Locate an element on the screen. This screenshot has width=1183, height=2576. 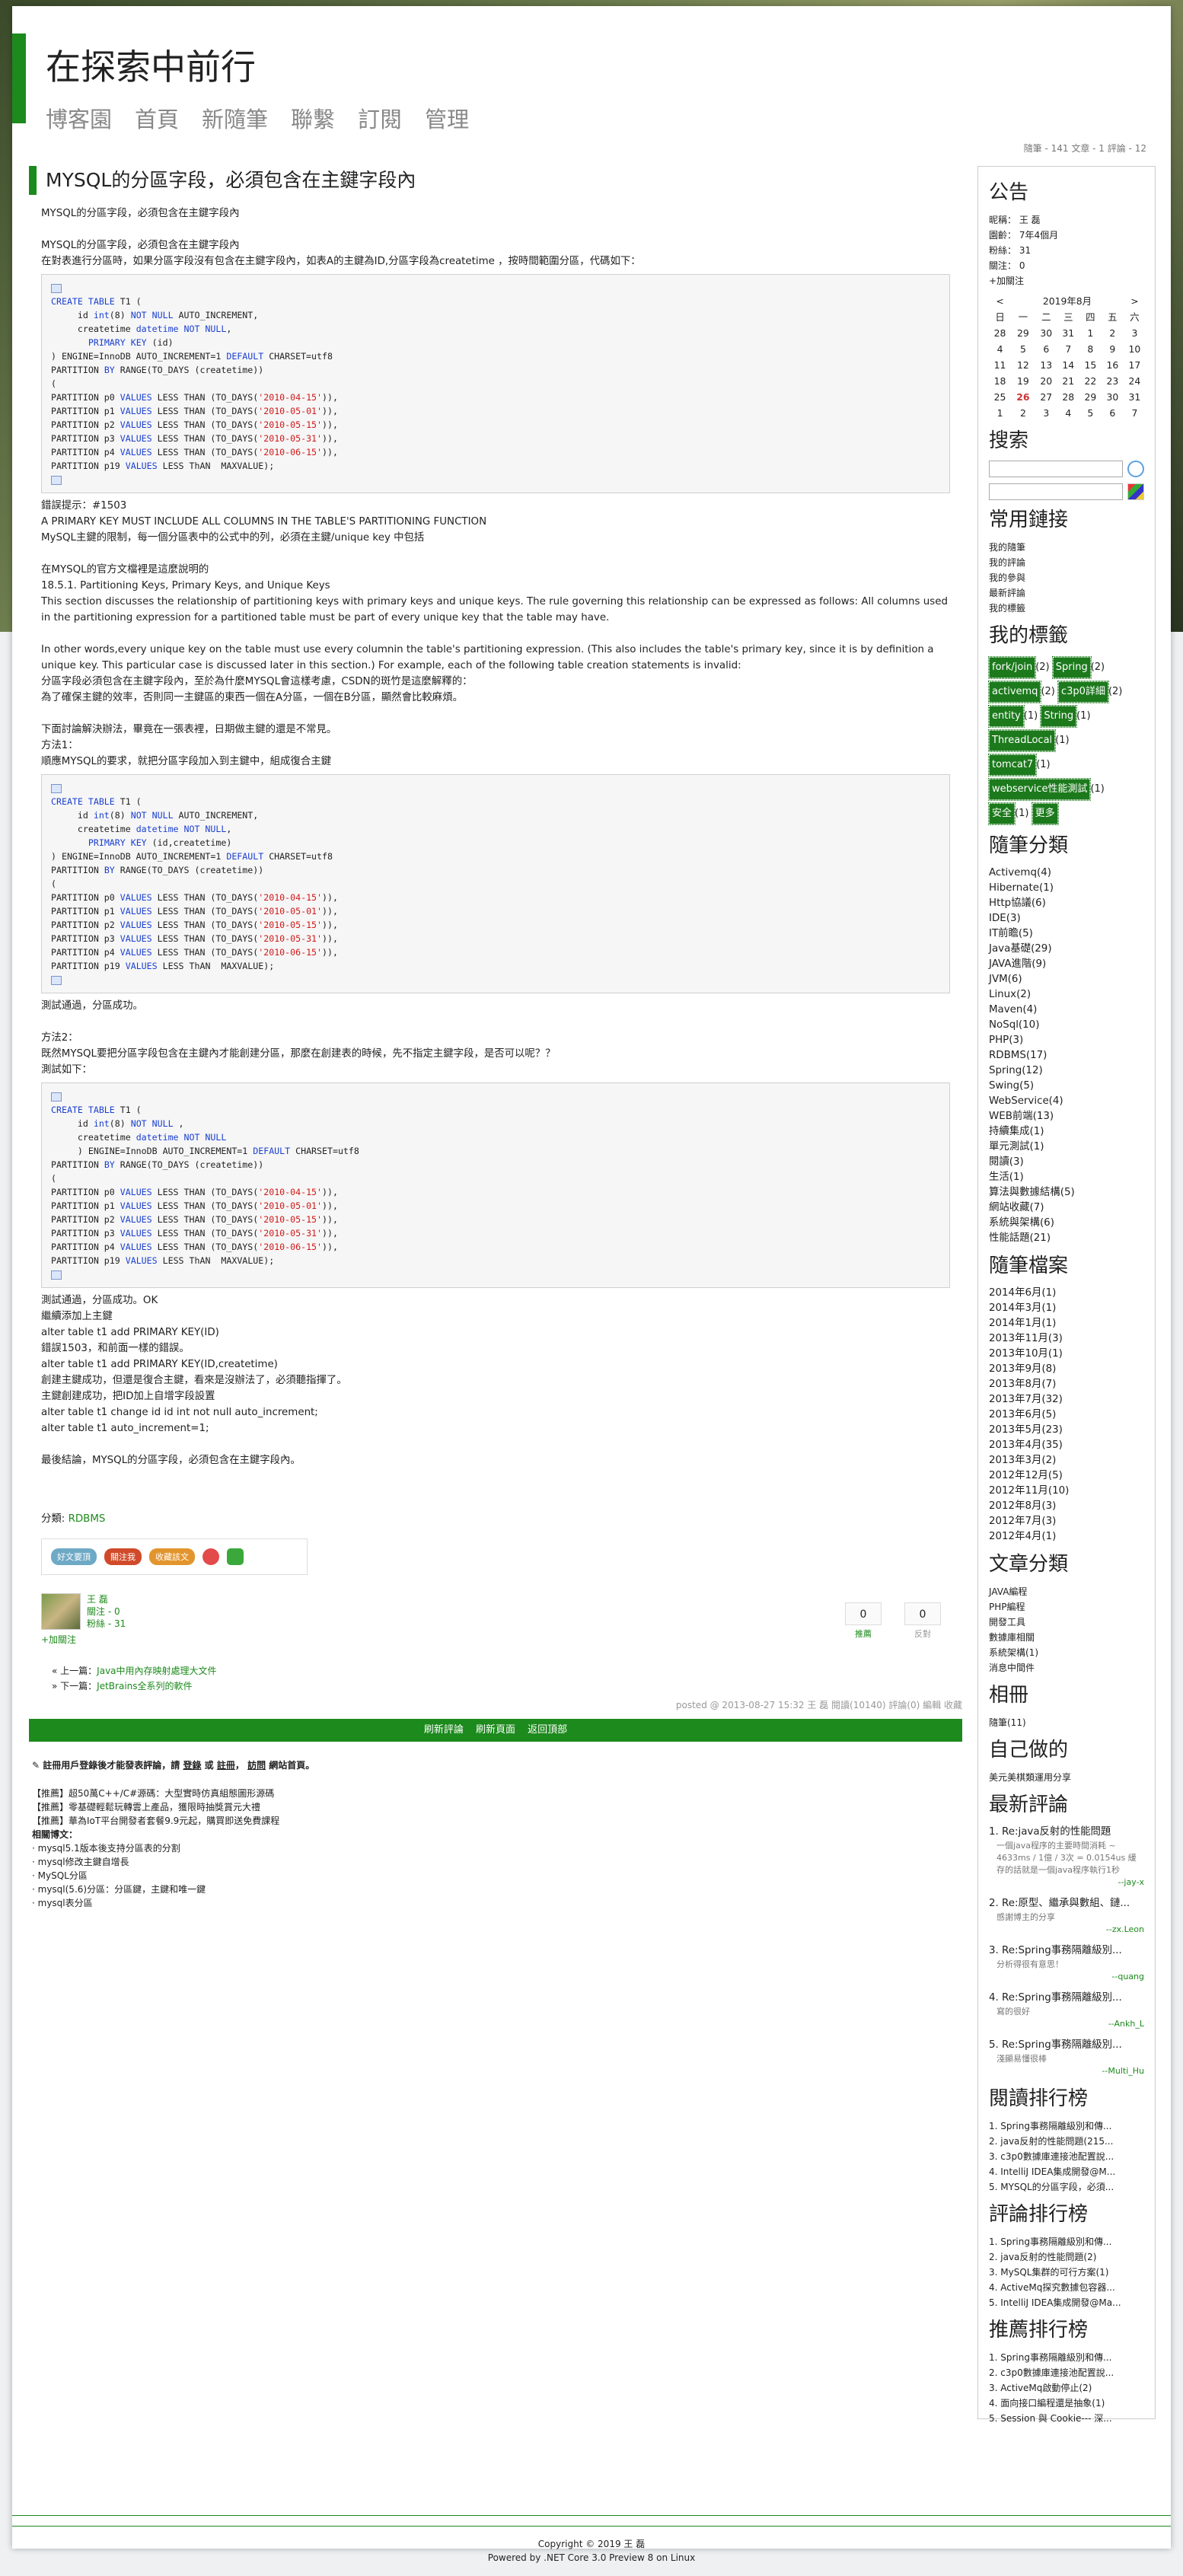
archive-item: 2014年6月(1) is located at coordinates (1066, 1293).